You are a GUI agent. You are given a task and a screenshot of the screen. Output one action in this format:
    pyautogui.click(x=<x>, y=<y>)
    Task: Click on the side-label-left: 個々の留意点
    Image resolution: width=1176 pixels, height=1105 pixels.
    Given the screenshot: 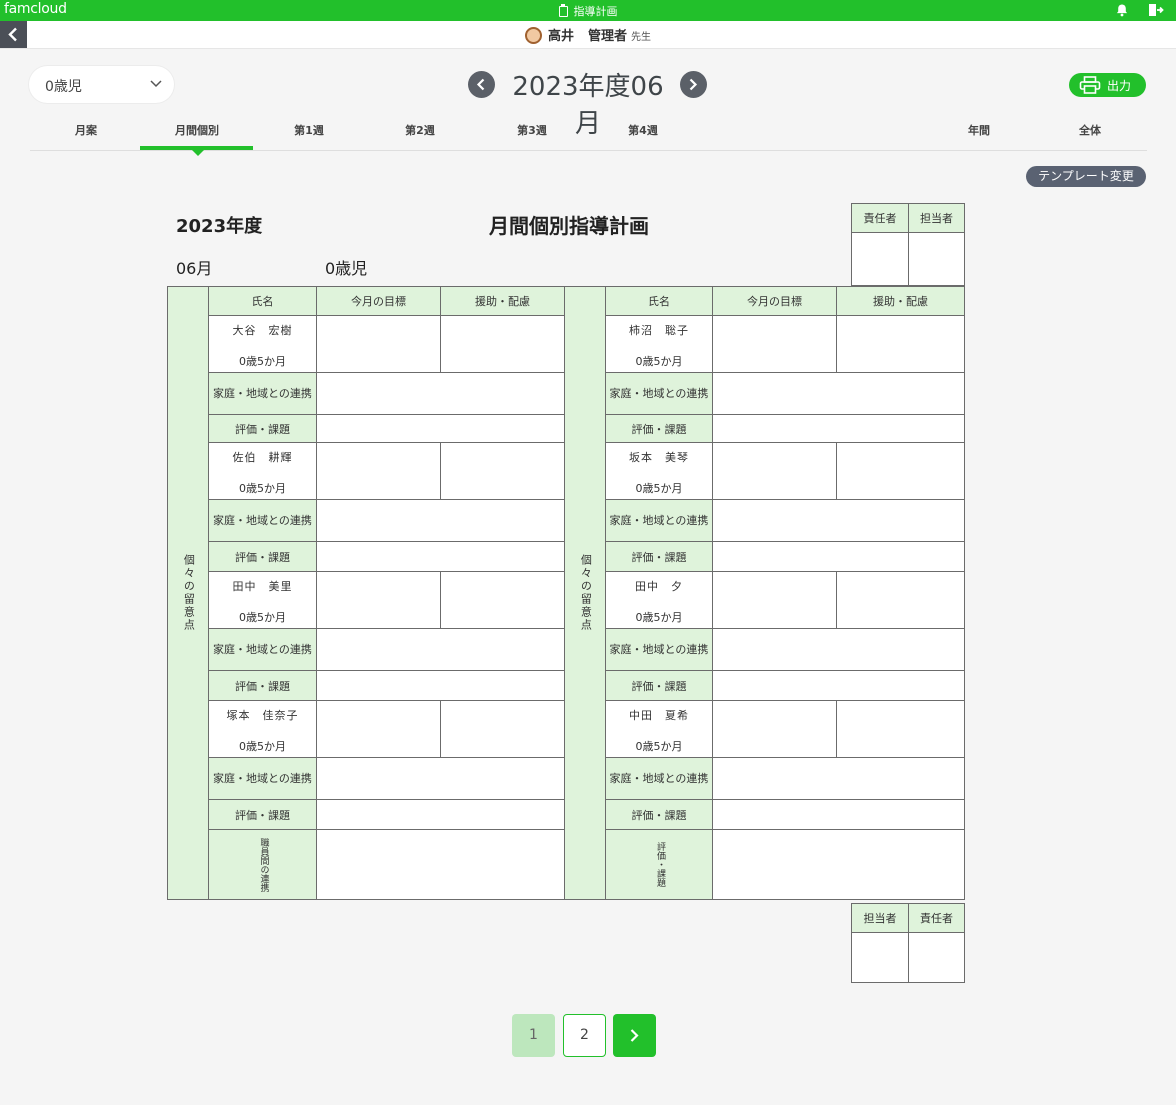 What is the action you would take?
    pyautogui.click(x=188, y=593)
    